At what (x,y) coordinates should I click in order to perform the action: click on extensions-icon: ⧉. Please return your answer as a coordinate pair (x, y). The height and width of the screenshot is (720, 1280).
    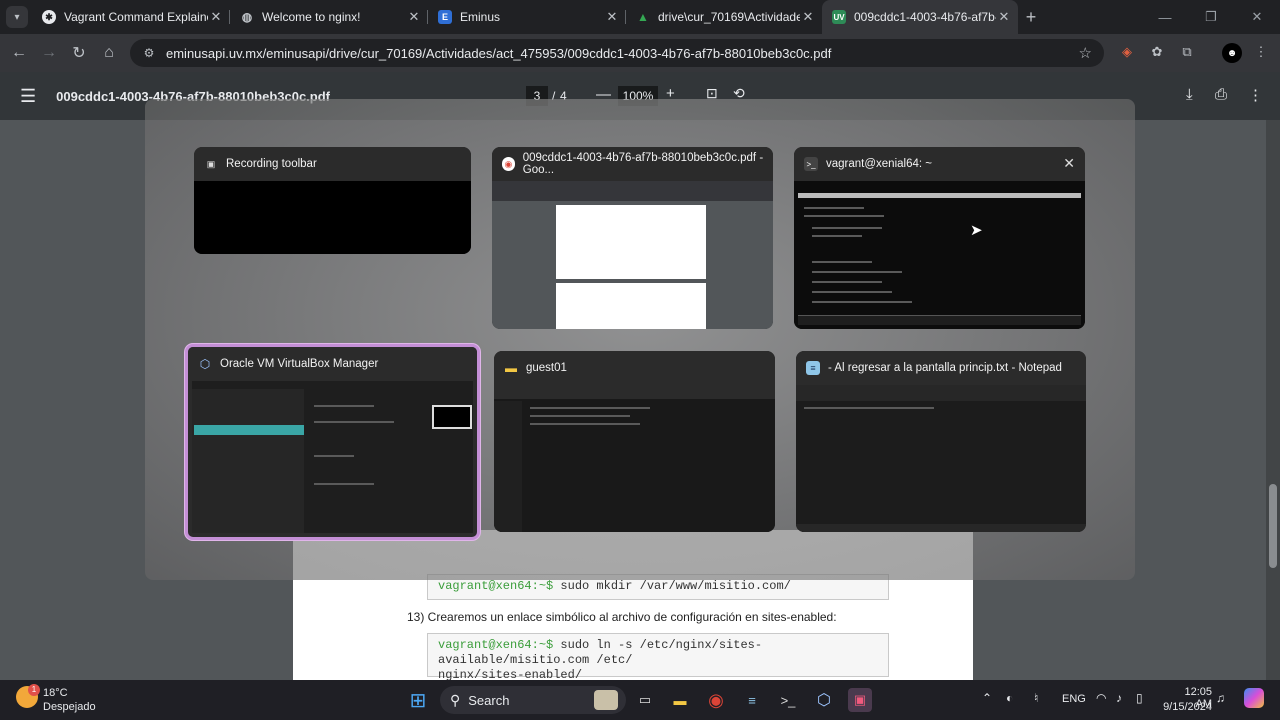
    Looking at the image, I should click on (1187, 53).